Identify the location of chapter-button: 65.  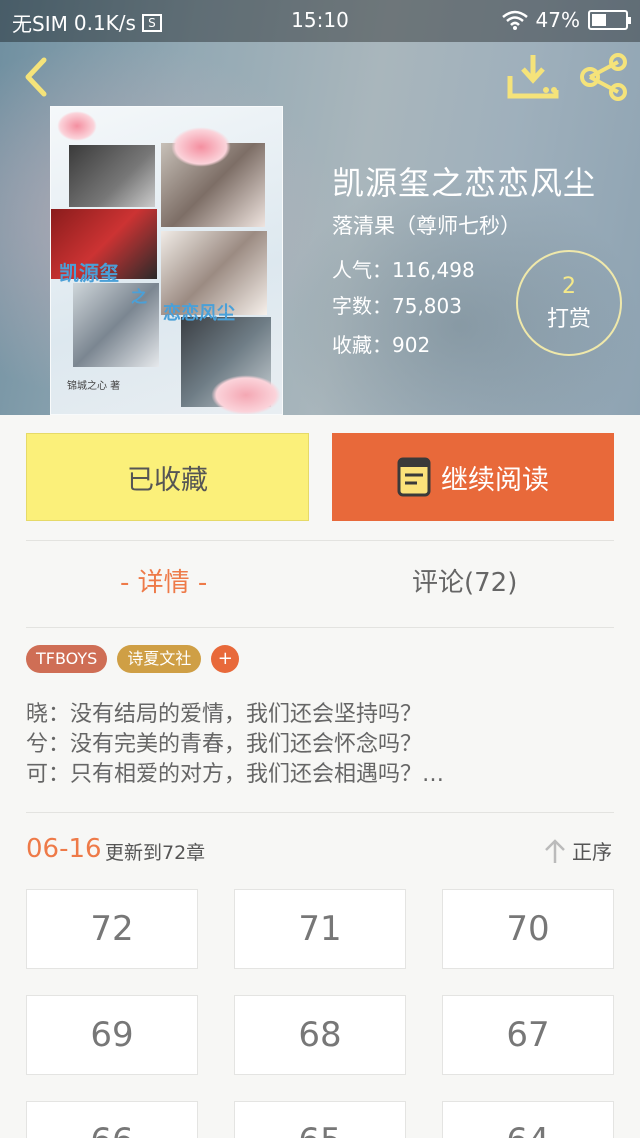
(320, 1119).